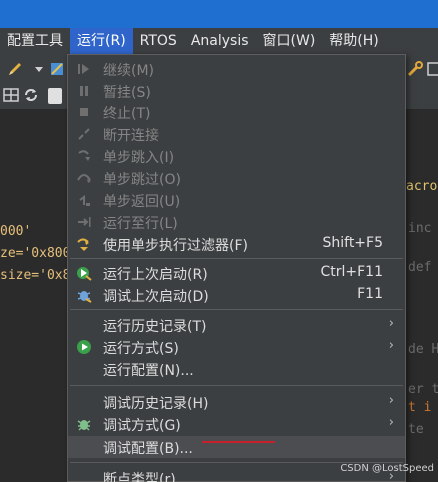 The image size is (438, 482). Describe the element at coordinates (129, 71) in the screenshot. I see `menu-item-label: 继续(M)` at that location.